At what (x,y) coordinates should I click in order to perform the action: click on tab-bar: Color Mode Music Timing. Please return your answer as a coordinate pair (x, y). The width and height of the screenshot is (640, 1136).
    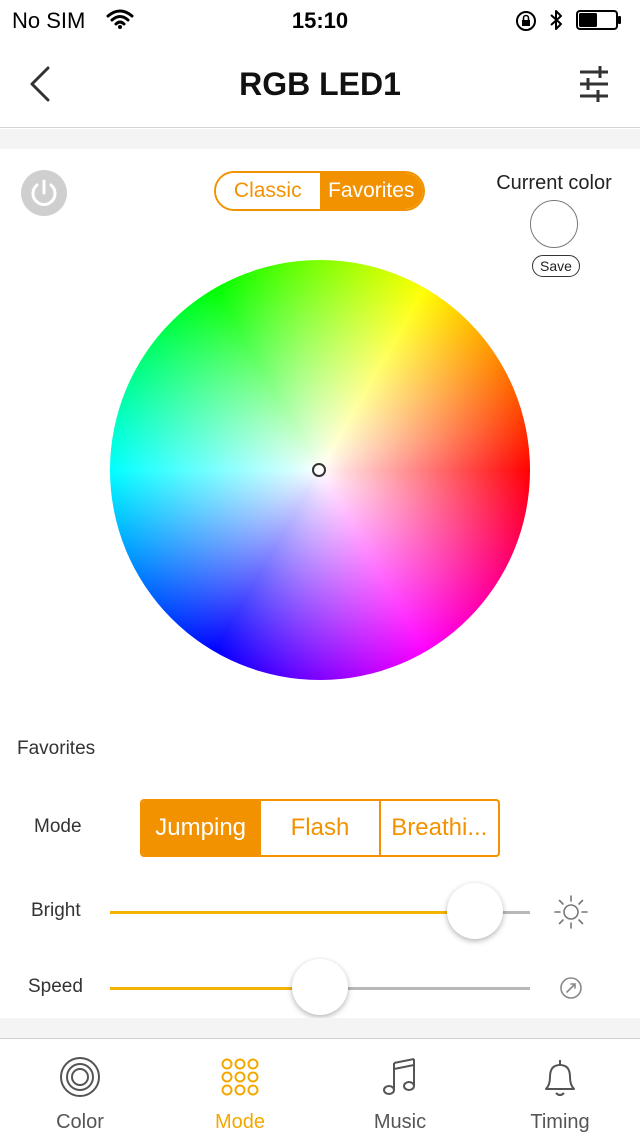
    Looking at the image, I should click on (320, 1087).